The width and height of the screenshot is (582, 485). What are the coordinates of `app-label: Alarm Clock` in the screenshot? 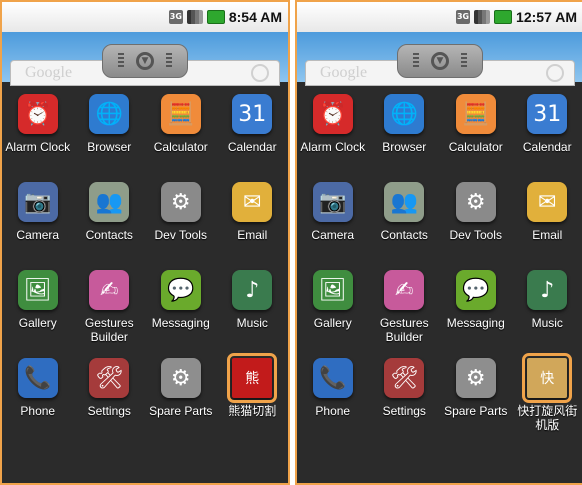 It's located at (38, 147).